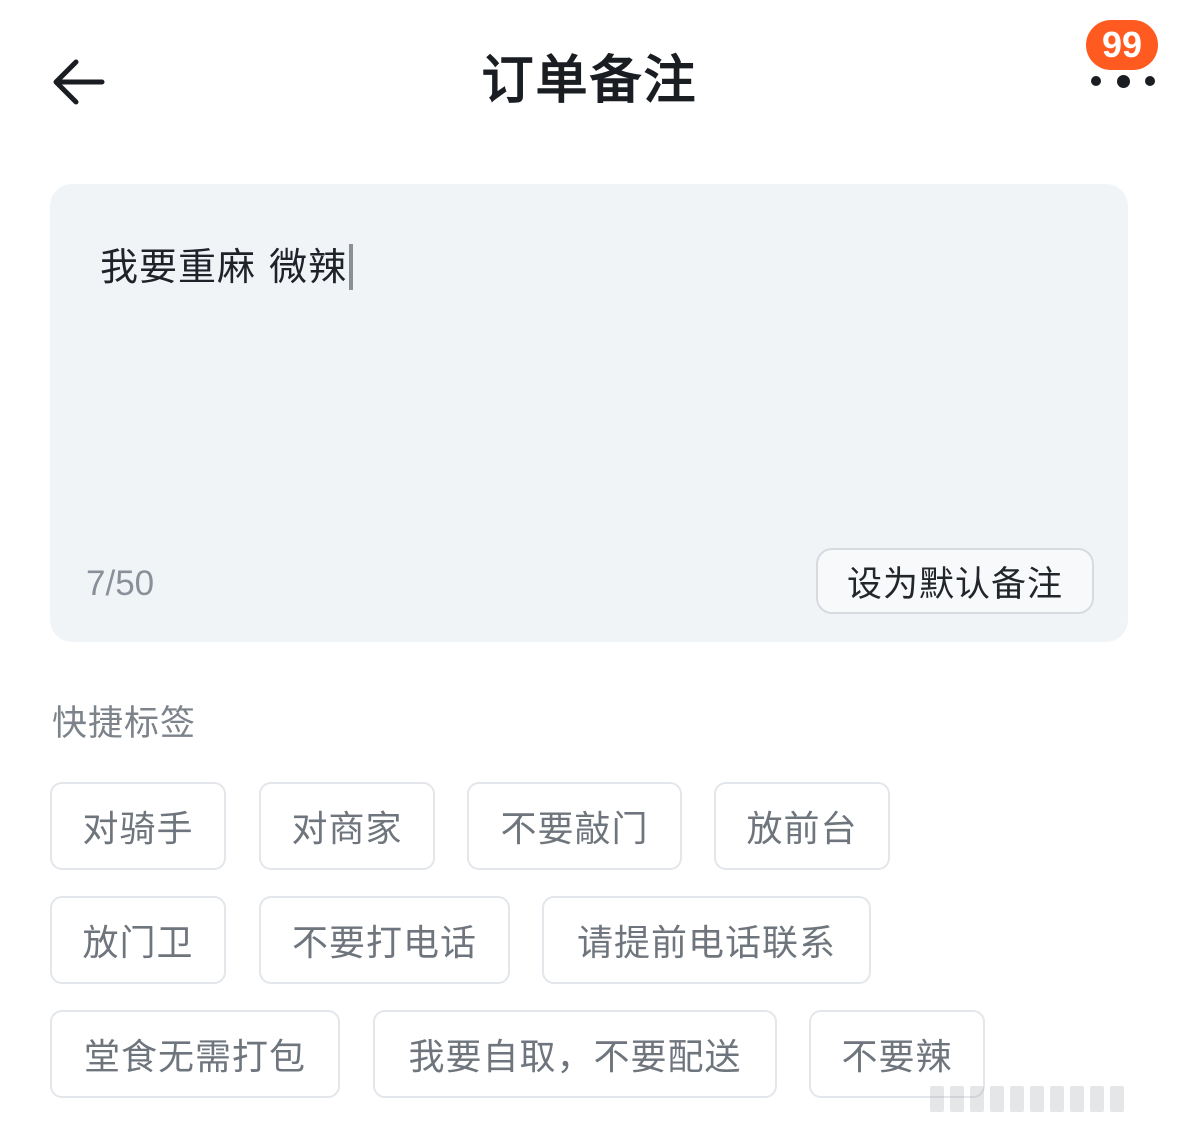  Describe the element at coordinates (120, 583) in the screenshot. I see `char-count: 7/50` at that location.